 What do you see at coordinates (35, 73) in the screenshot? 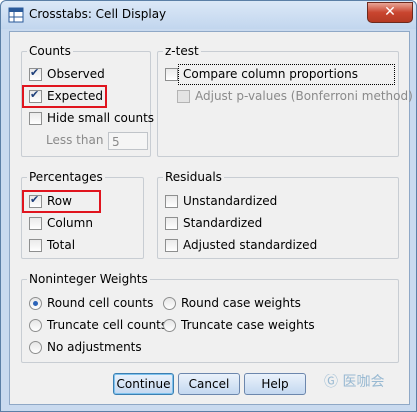
I see `observed-check-icon` at bounding box center [35, 73].